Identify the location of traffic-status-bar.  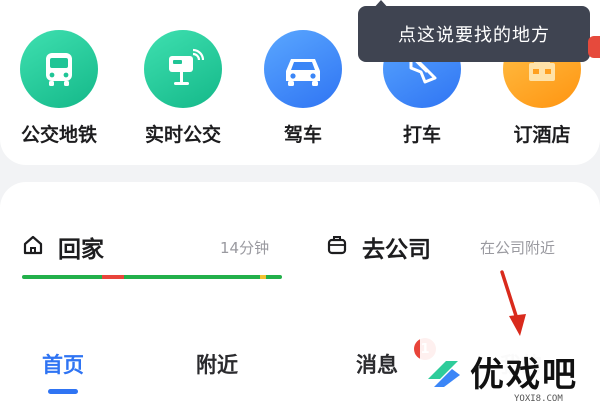
(152, 277).